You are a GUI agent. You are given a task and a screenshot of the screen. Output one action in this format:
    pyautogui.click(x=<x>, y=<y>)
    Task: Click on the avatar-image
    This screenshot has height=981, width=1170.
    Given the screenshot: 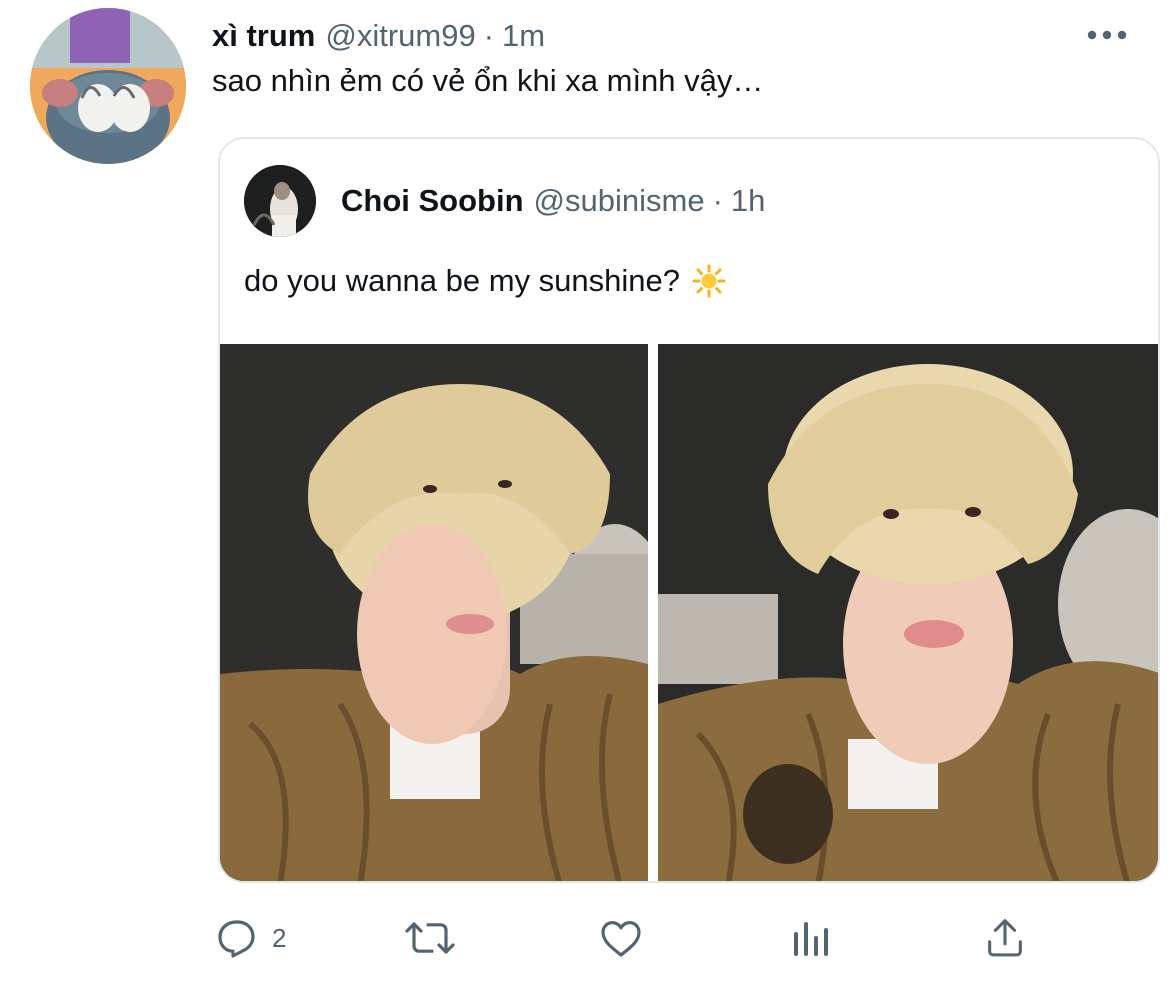 What is the action you would take?
    pyautogui.click(x=108, y=86)
    